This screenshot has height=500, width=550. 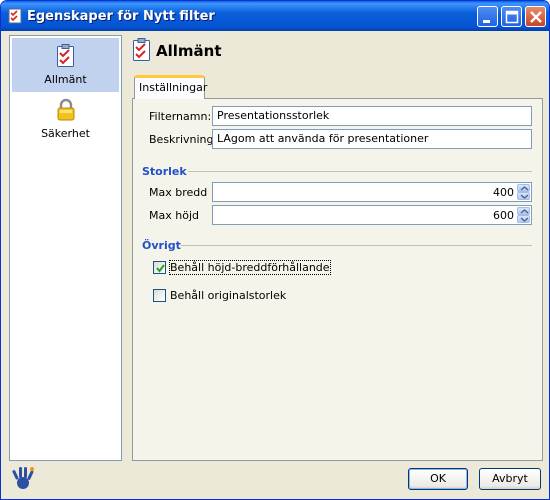 What do you see at coordinates (189, 51) in the screenshot?
I see `page-title: Allmänt` at bounding box center [189, 51].